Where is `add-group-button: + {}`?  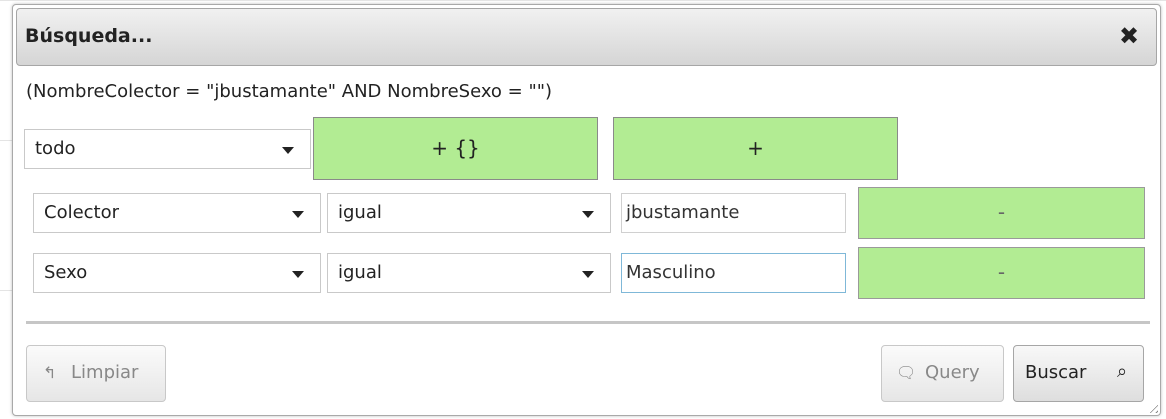 add-group-button: + {} is located at coordinates (455, 148).